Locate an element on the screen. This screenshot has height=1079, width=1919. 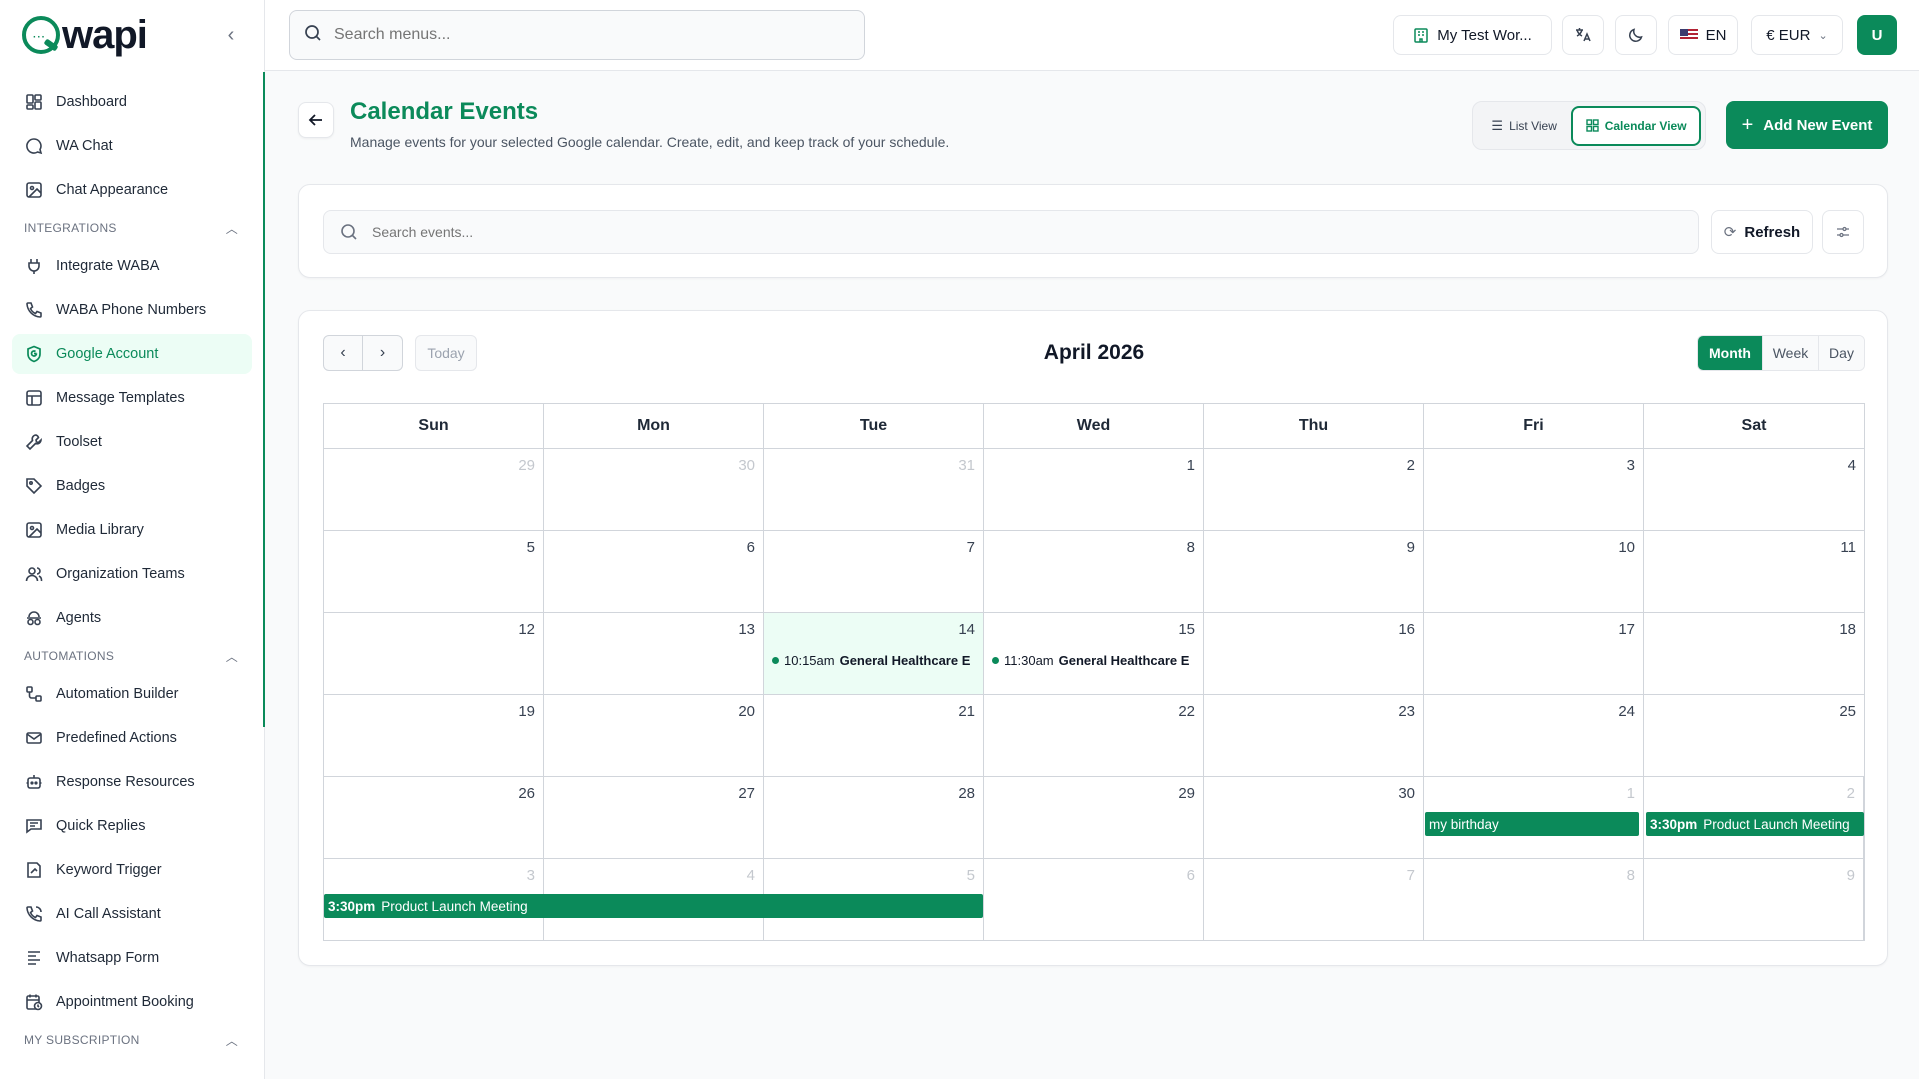
day-cell: 19 is located at coordinates (434, 735).